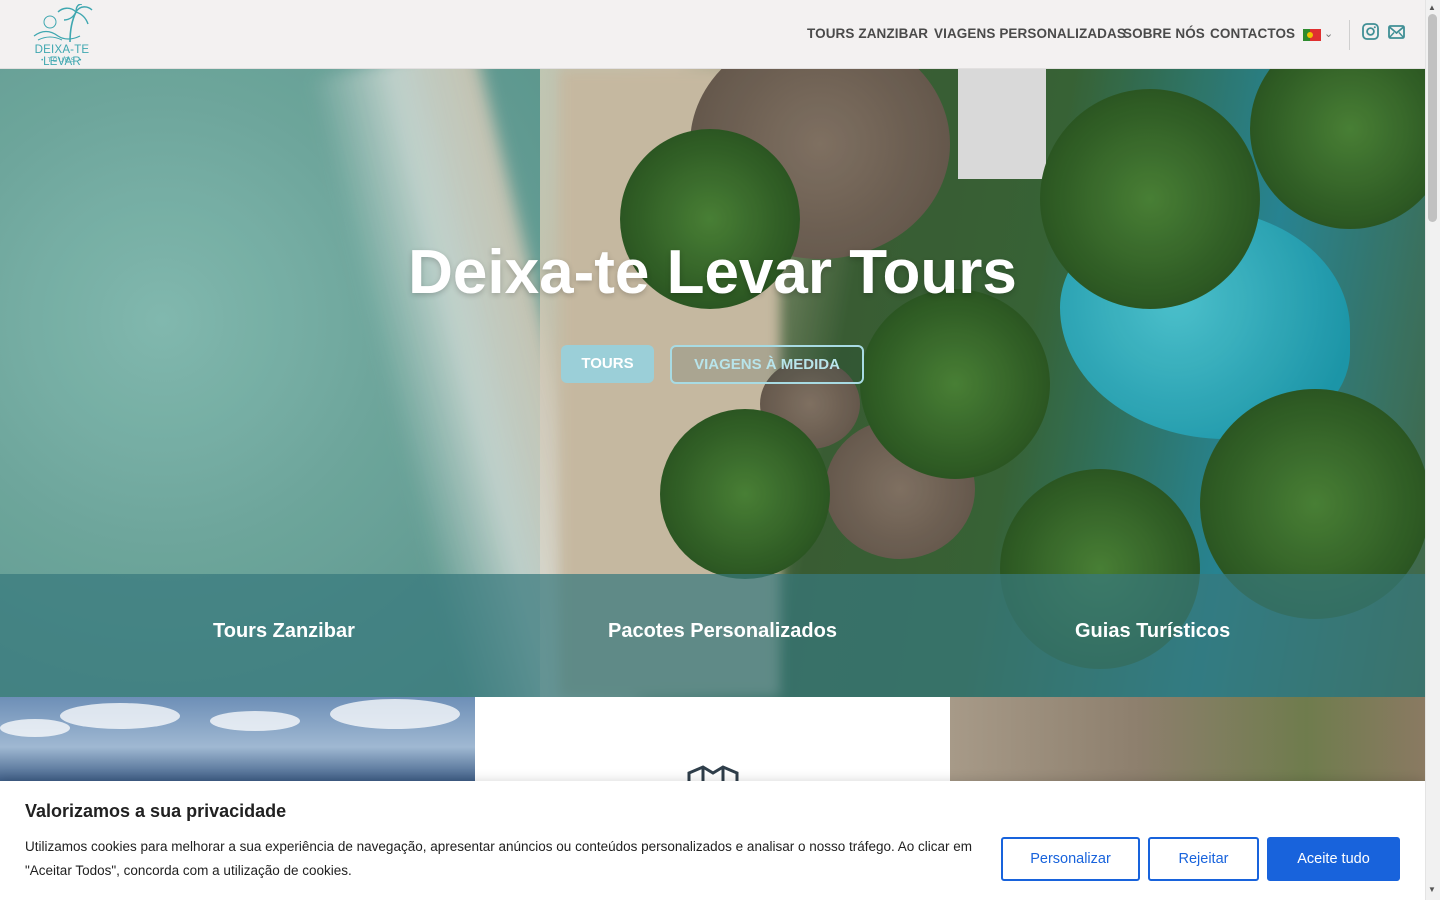  What do you see at coordinates (867, 33) in the screenshot?
I see `nav-tours-zanzibar: TOURS ZANZIBAR` at bounding box center [867, 33].